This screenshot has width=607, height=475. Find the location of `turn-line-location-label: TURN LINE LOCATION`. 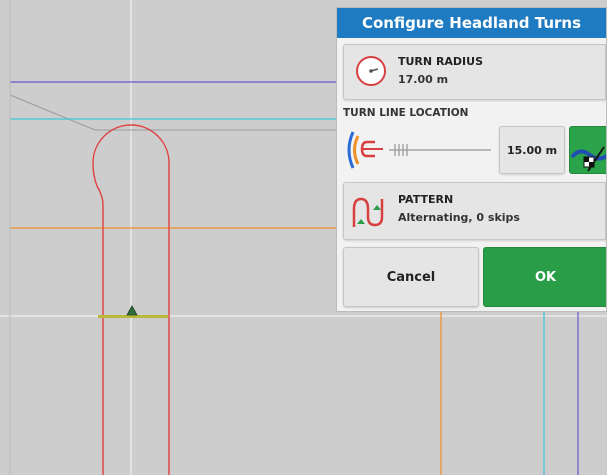

turn-line-location-label: TURN LINE LOCATION is located at coordinates (406, 113).